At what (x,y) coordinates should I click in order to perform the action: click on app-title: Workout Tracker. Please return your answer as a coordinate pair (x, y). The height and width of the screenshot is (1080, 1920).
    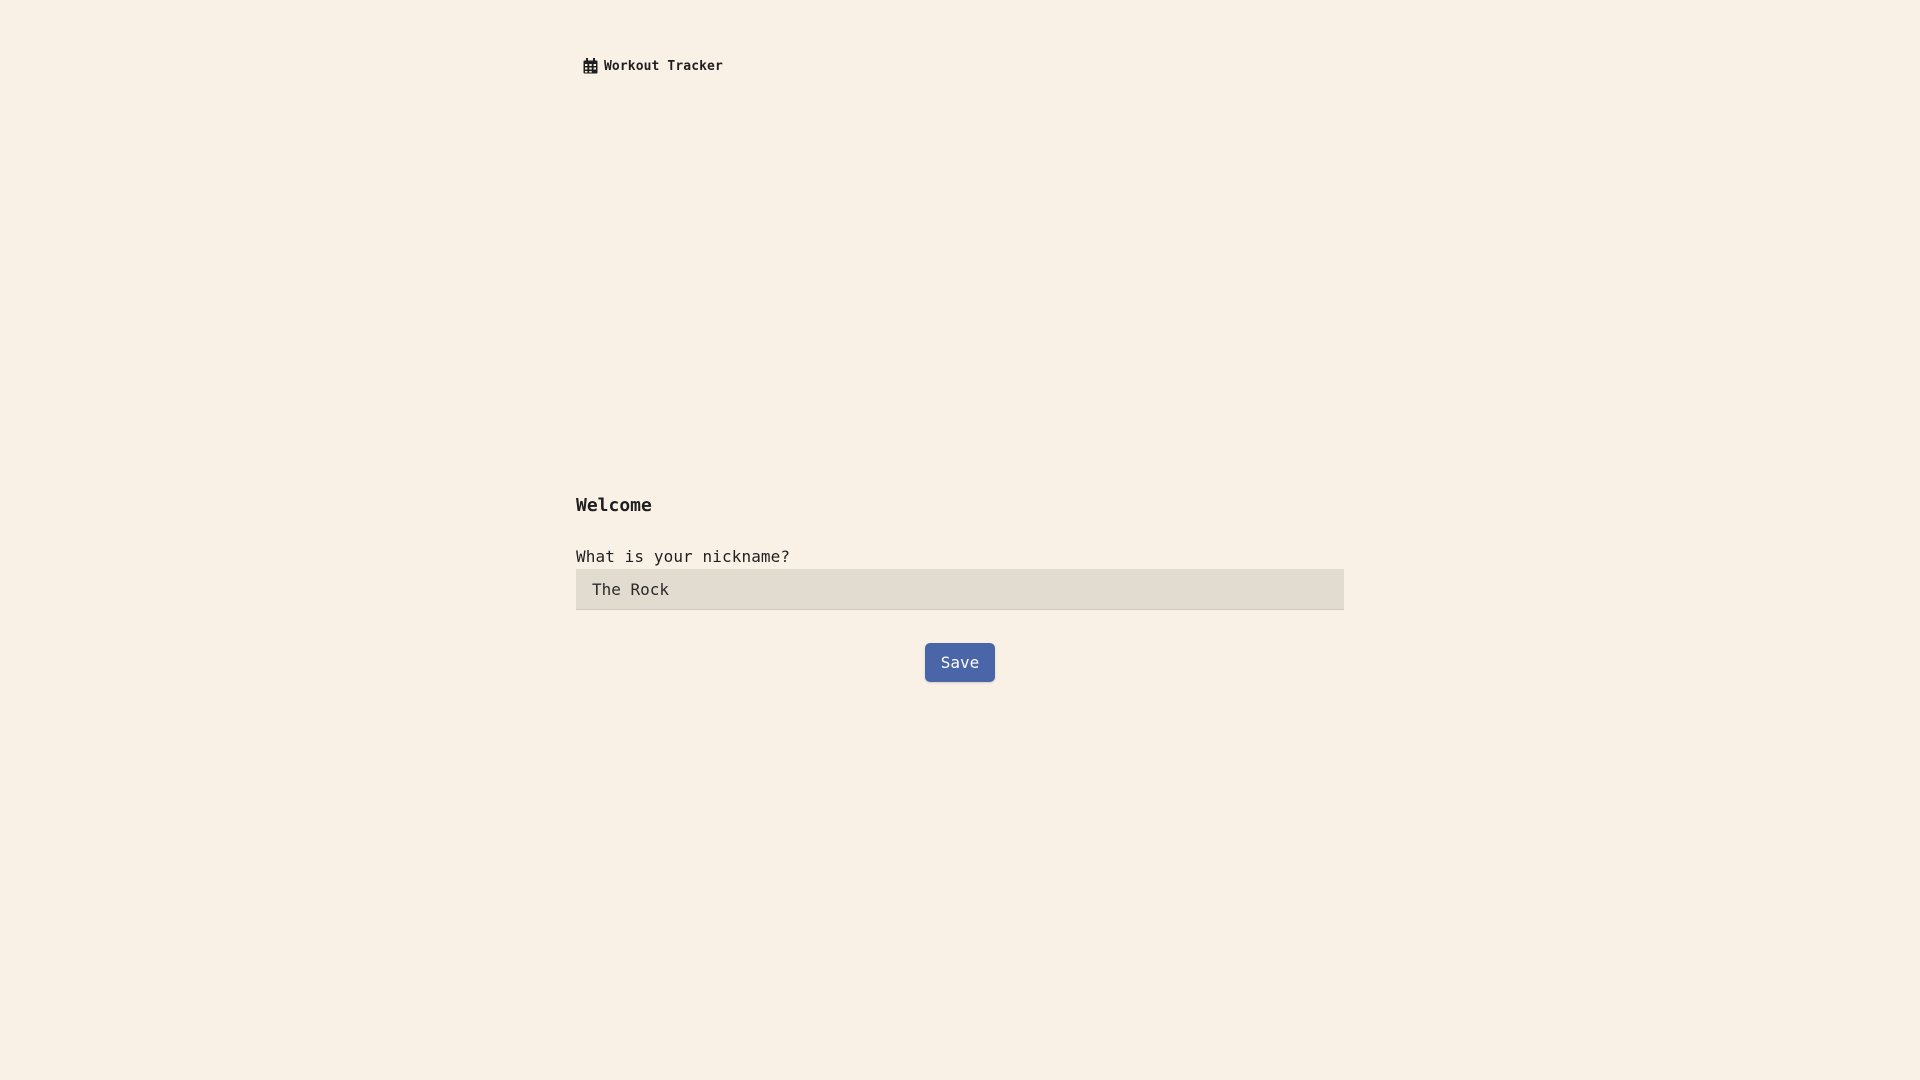
    Looking at the image, I should click on (663, 66).